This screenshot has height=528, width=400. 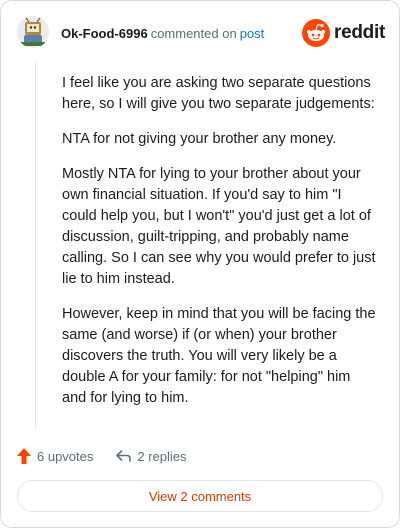 What do you see at coordinates (359, 32) in the screenshot?
I see `reddit-wordmark: reddit` at bounding box center [359, 32].